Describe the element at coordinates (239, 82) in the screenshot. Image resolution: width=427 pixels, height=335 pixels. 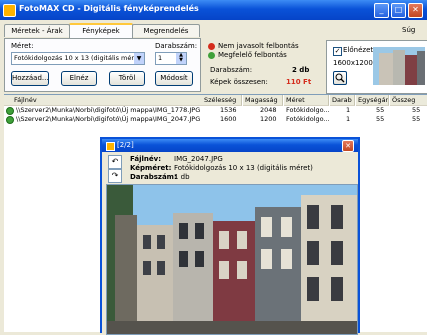
I see `total-label: Képek összesen:` at that location.